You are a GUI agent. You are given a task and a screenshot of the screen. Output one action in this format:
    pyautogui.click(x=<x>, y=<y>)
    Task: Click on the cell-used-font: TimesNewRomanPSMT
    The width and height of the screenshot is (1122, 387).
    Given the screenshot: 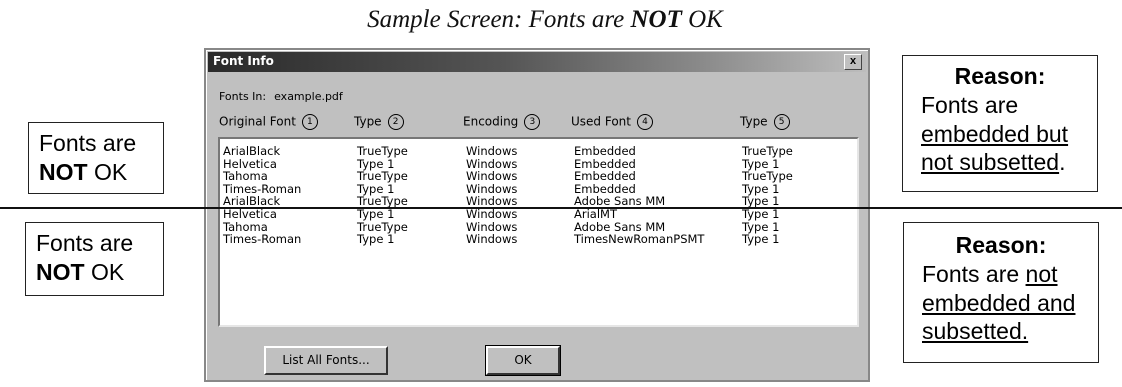 What is the action you would take?
    pyautogui.click(x=639, y=239)
    